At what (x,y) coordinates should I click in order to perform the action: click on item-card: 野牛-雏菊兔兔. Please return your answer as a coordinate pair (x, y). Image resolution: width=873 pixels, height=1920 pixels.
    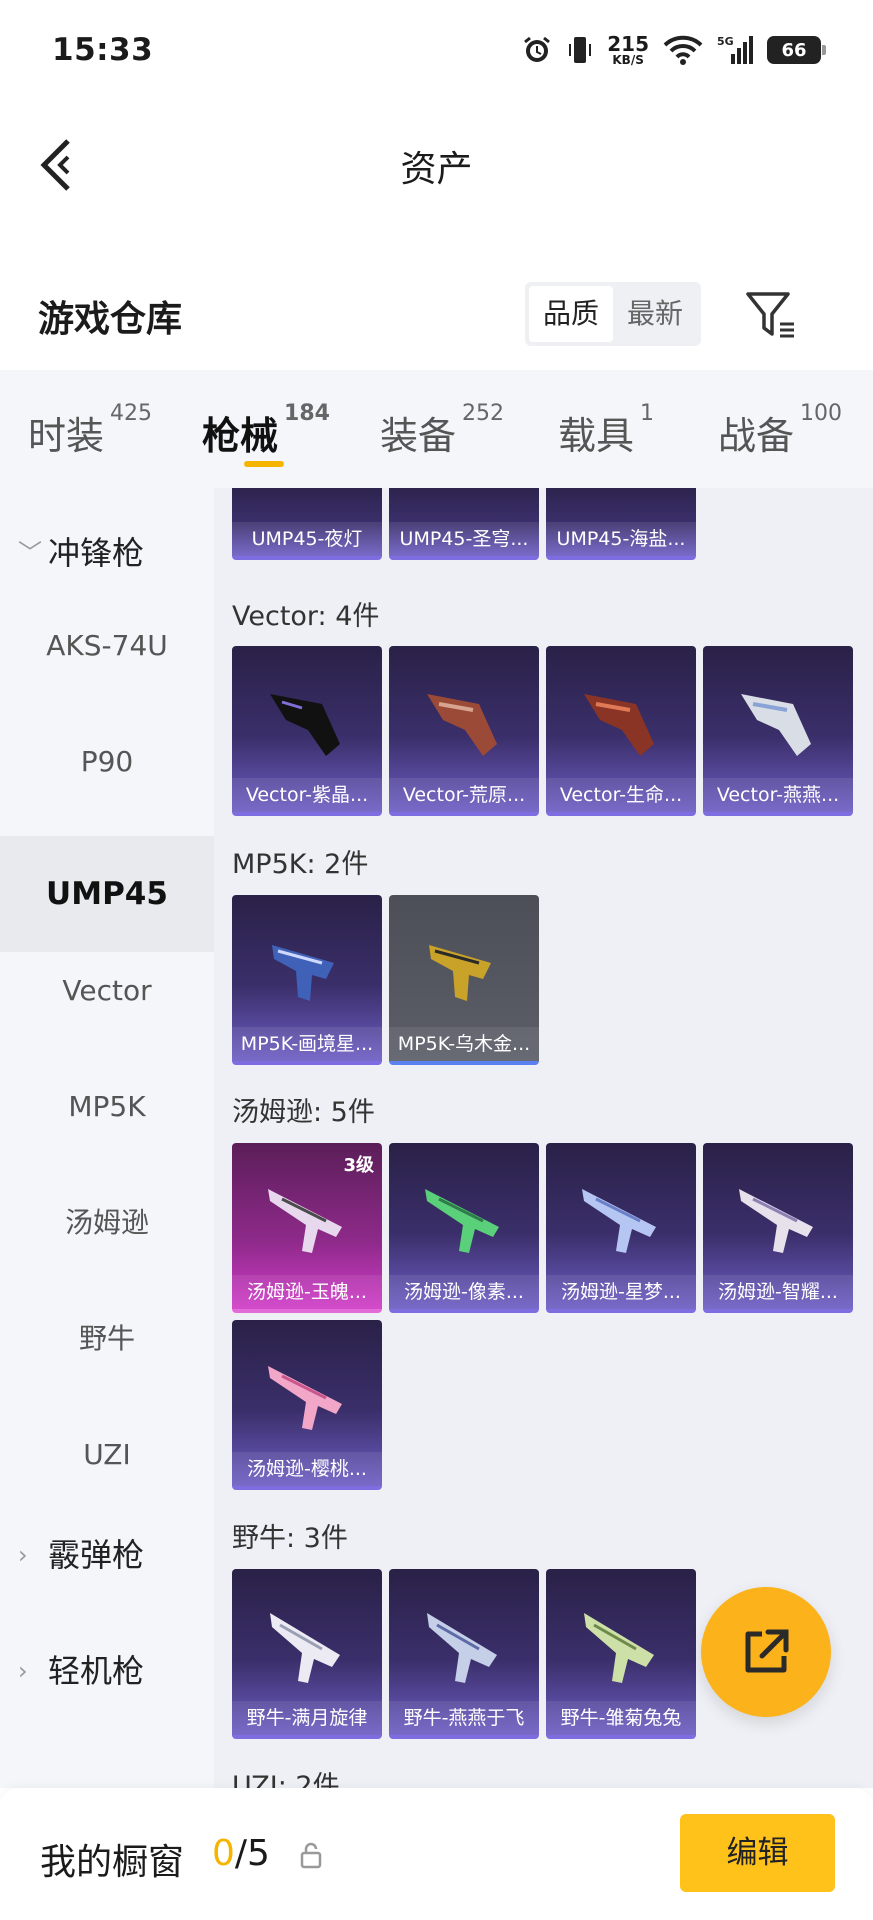
    Looking at the image, I should click on (621, 1654).